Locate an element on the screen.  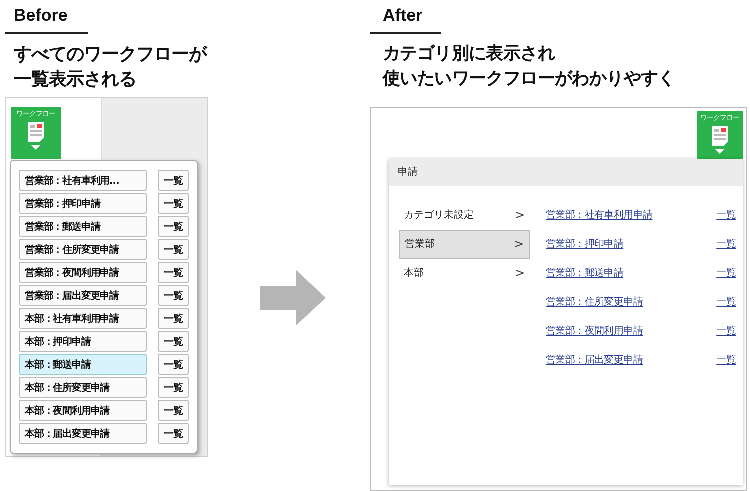
workflow-link: 営業部：郵送申請 is located at coordinates (585, 273).